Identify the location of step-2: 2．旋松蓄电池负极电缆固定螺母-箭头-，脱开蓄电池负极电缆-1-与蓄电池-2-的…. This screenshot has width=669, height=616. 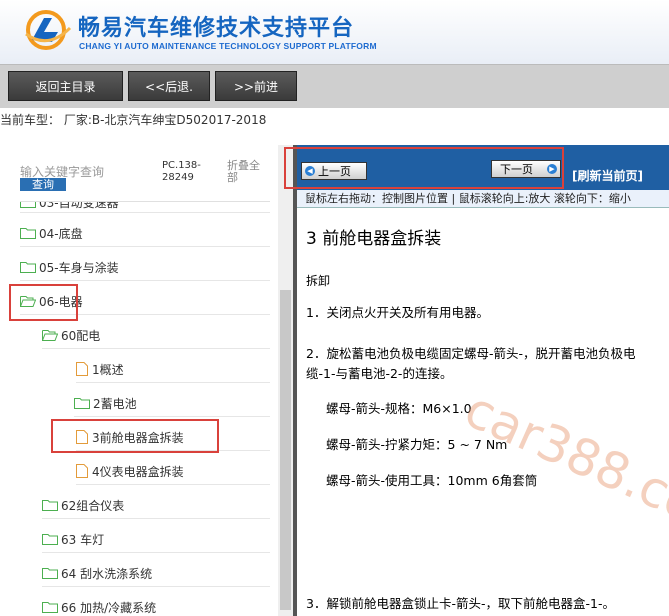
(471, 363).